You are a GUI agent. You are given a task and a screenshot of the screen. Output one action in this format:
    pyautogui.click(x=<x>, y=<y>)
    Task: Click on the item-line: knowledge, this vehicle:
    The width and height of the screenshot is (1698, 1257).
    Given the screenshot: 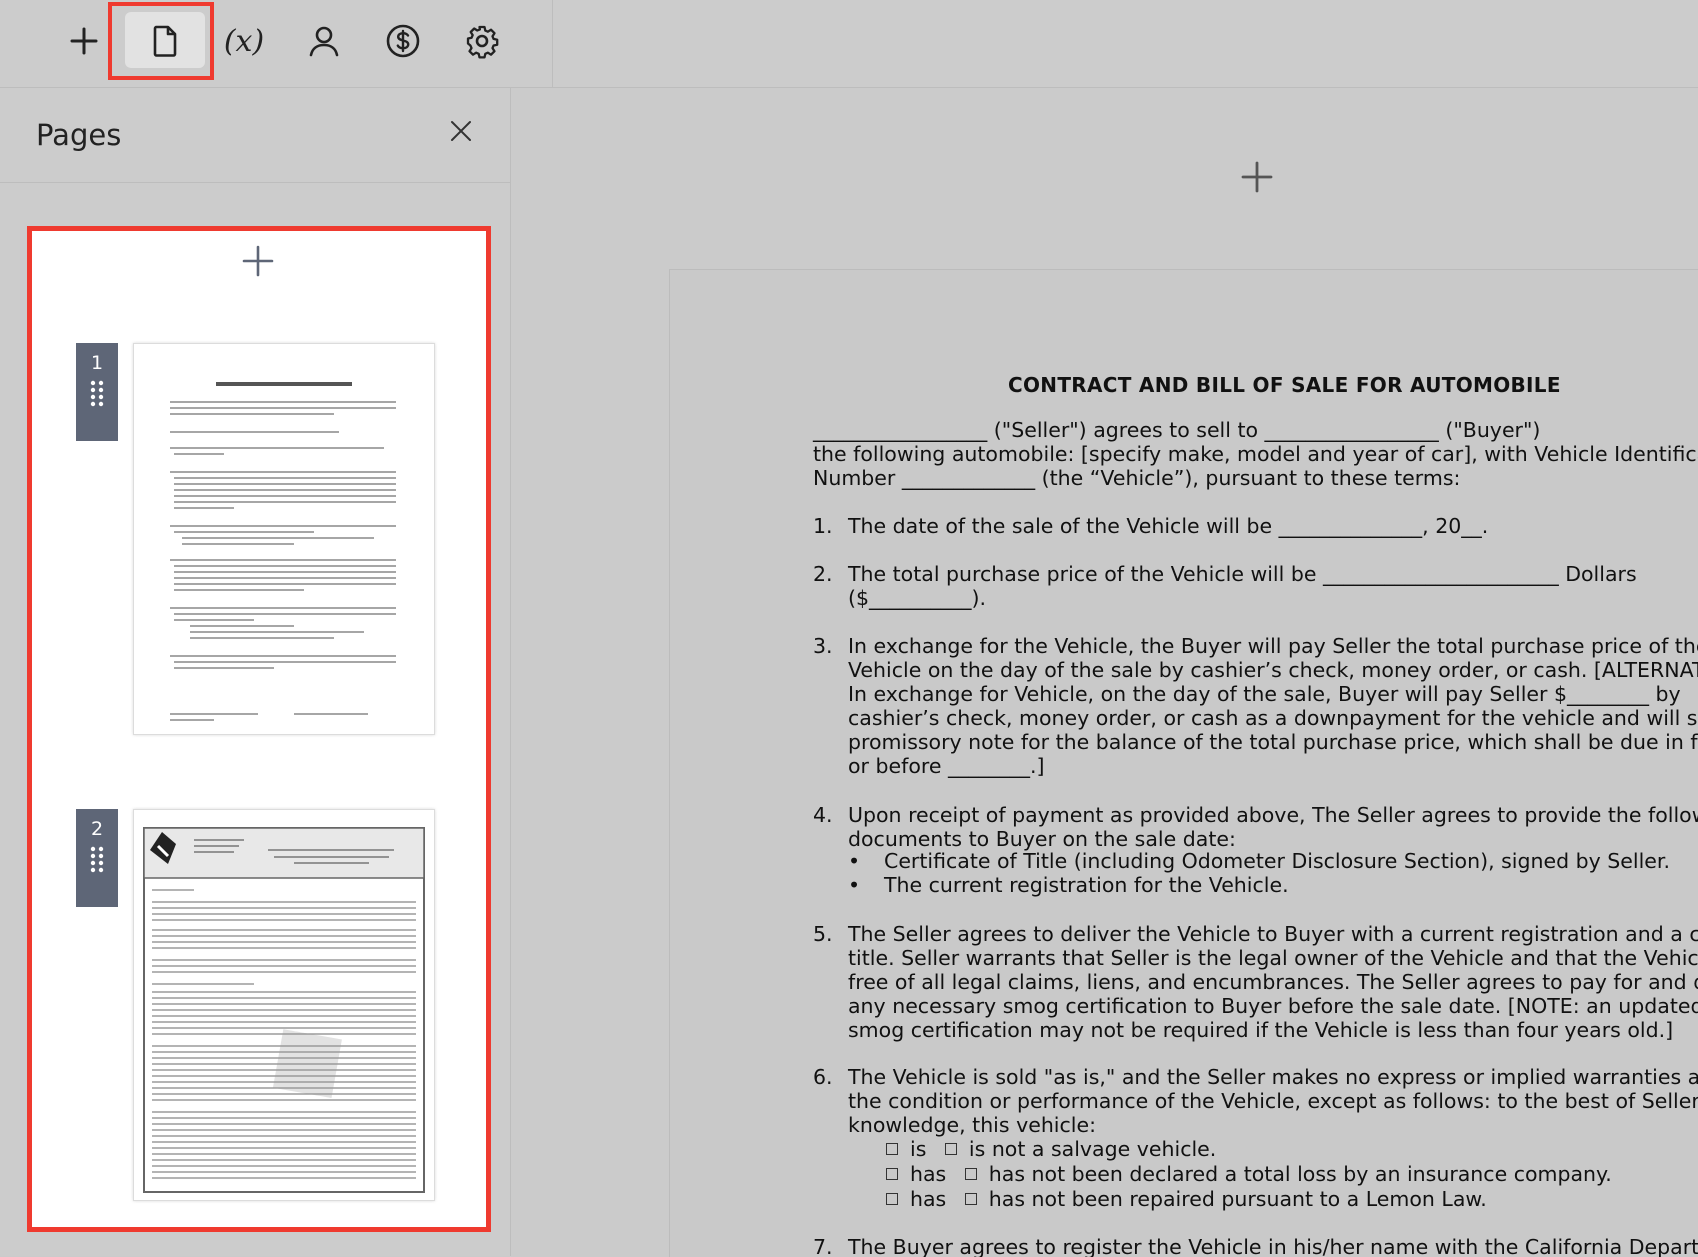 What is the action you would take?
    pyautogui.click(x=972, y=1125)
    